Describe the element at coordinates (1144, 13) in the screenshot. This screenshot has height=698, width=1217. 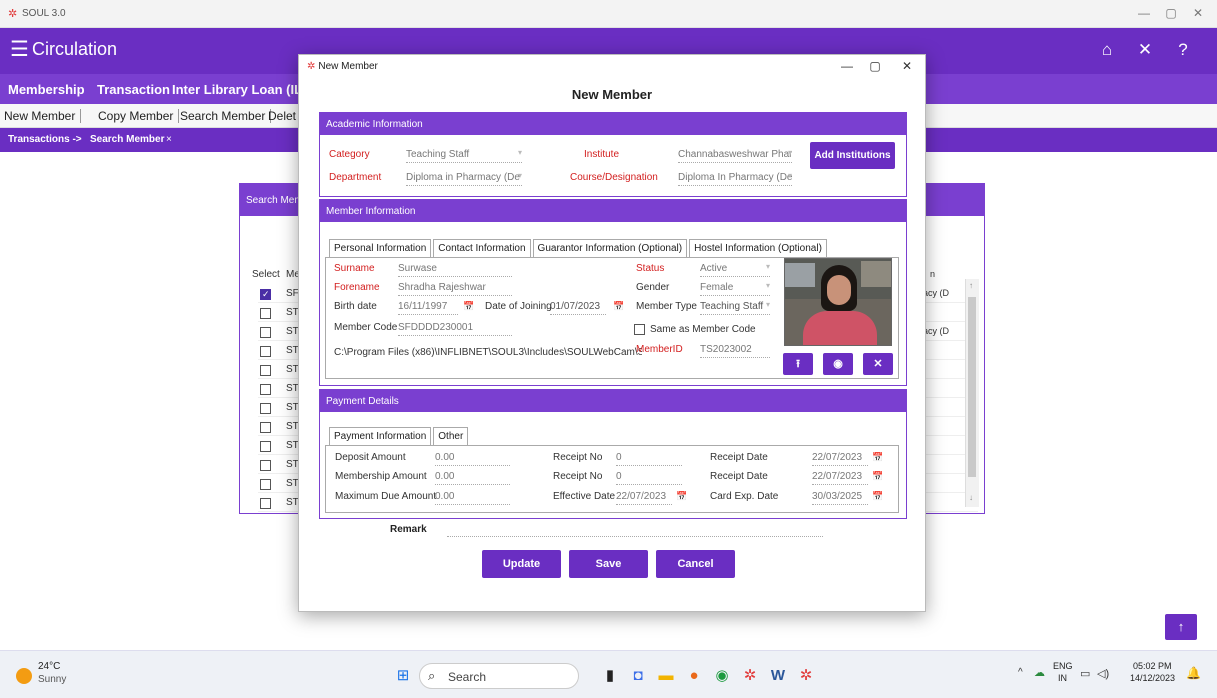
I see `minimize-button: —` at that location.